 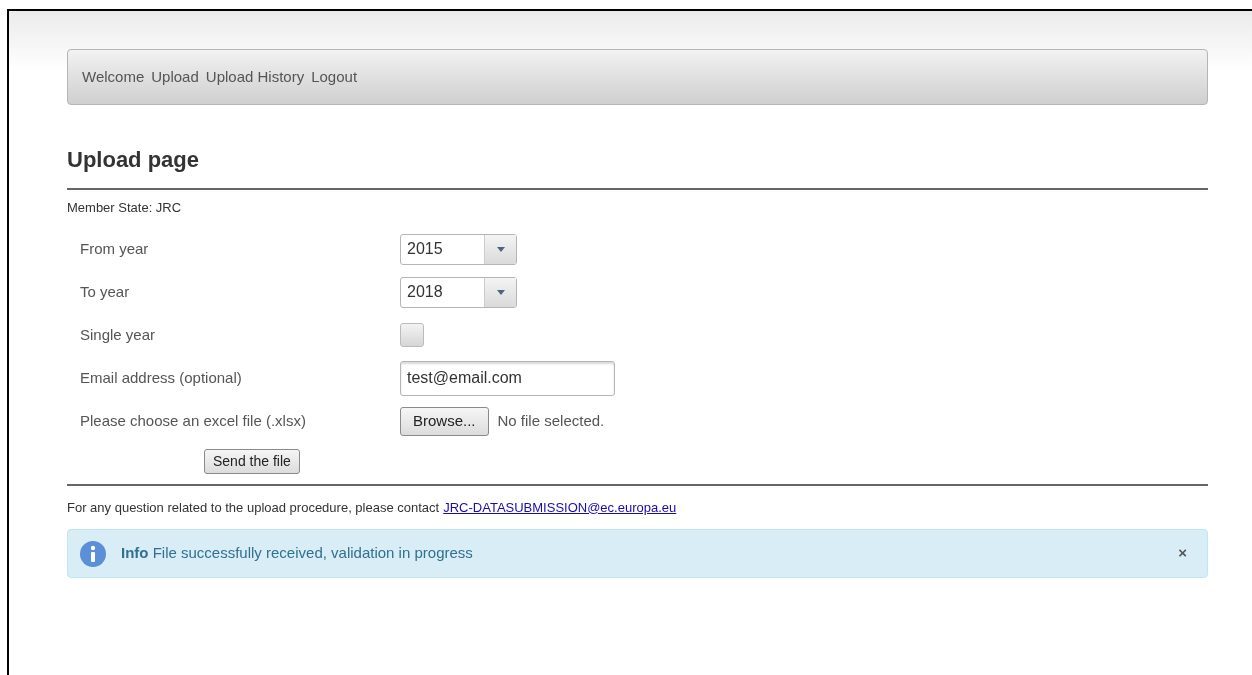 I want to click on year-dropdown: 2015, so click(x=458, y=249).